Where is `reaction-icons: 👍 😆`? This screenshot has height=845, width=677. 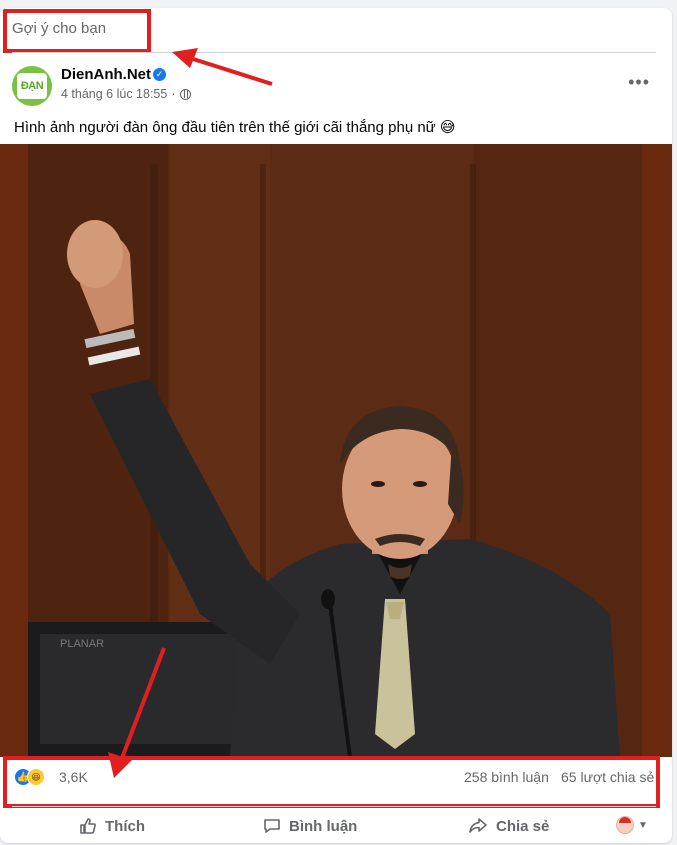 reaction-icons: 👍 😆 is located at coordinates (34, 777).